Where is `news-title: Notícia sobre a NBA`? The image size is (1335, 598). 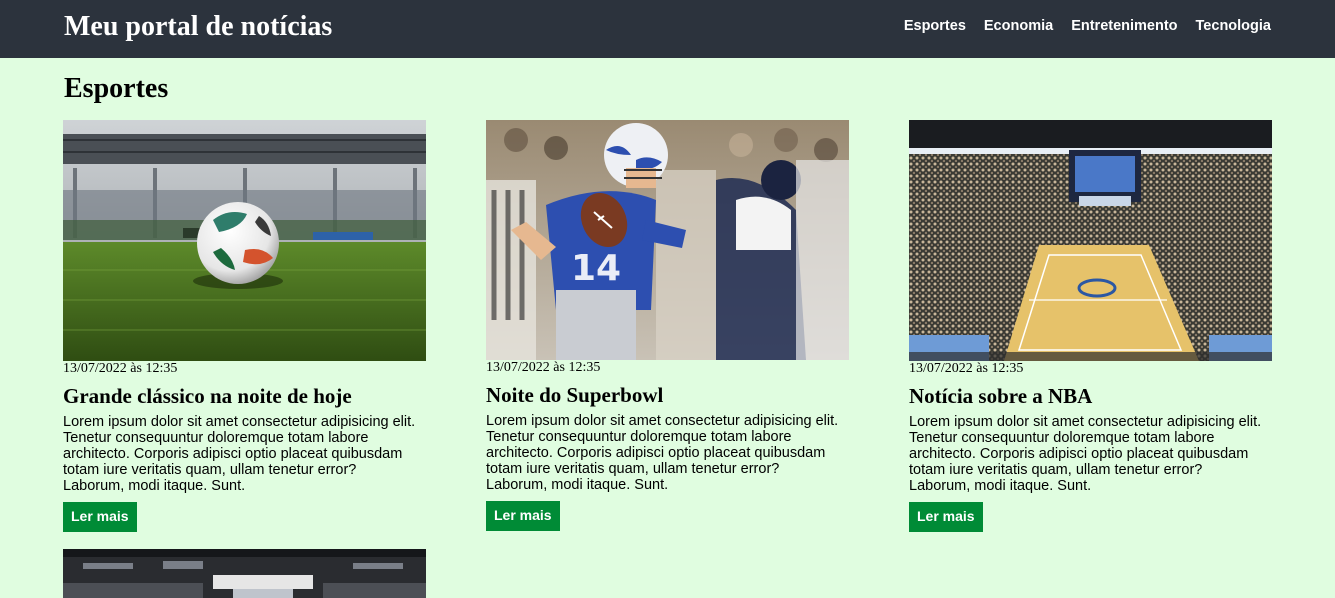 news-title: Notícia sobre a NBA is located at coordinates (1090, 396).